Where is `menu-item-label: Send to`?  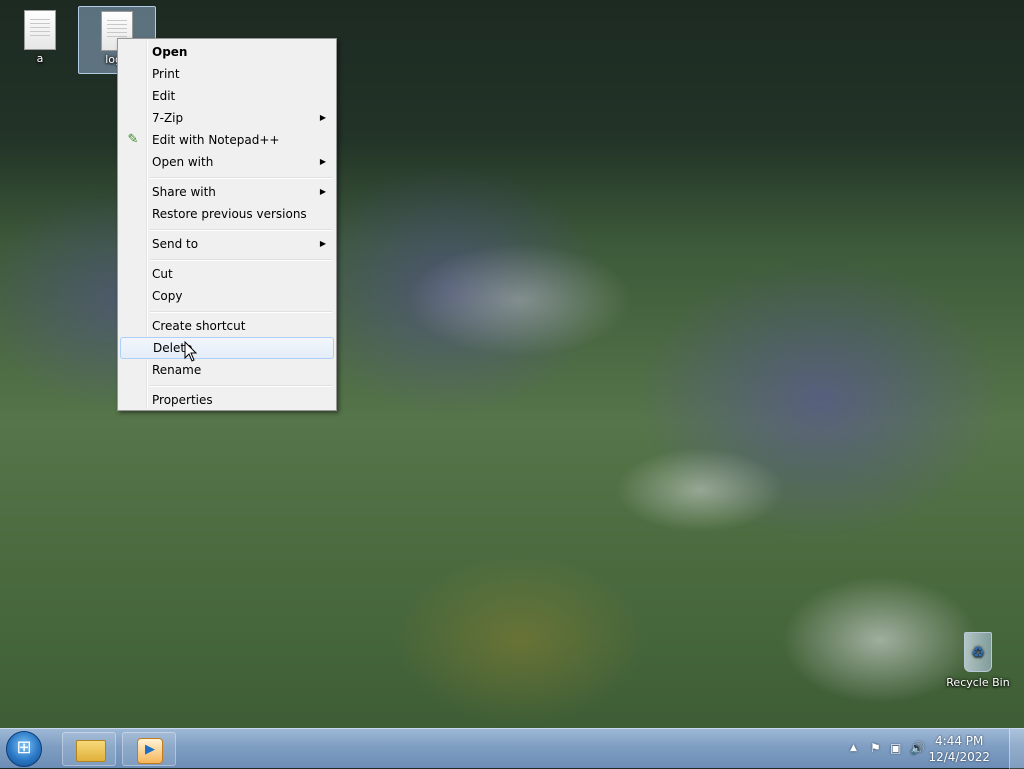 menu-item-label: Send to is located at coordinates (175, 244).